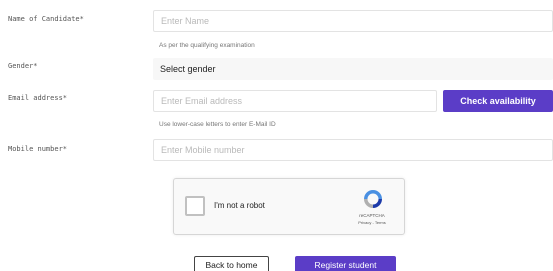 The width and height of the screenshot is (553, 271). I want to click on gender-label: Gender*, so click(23, 66).